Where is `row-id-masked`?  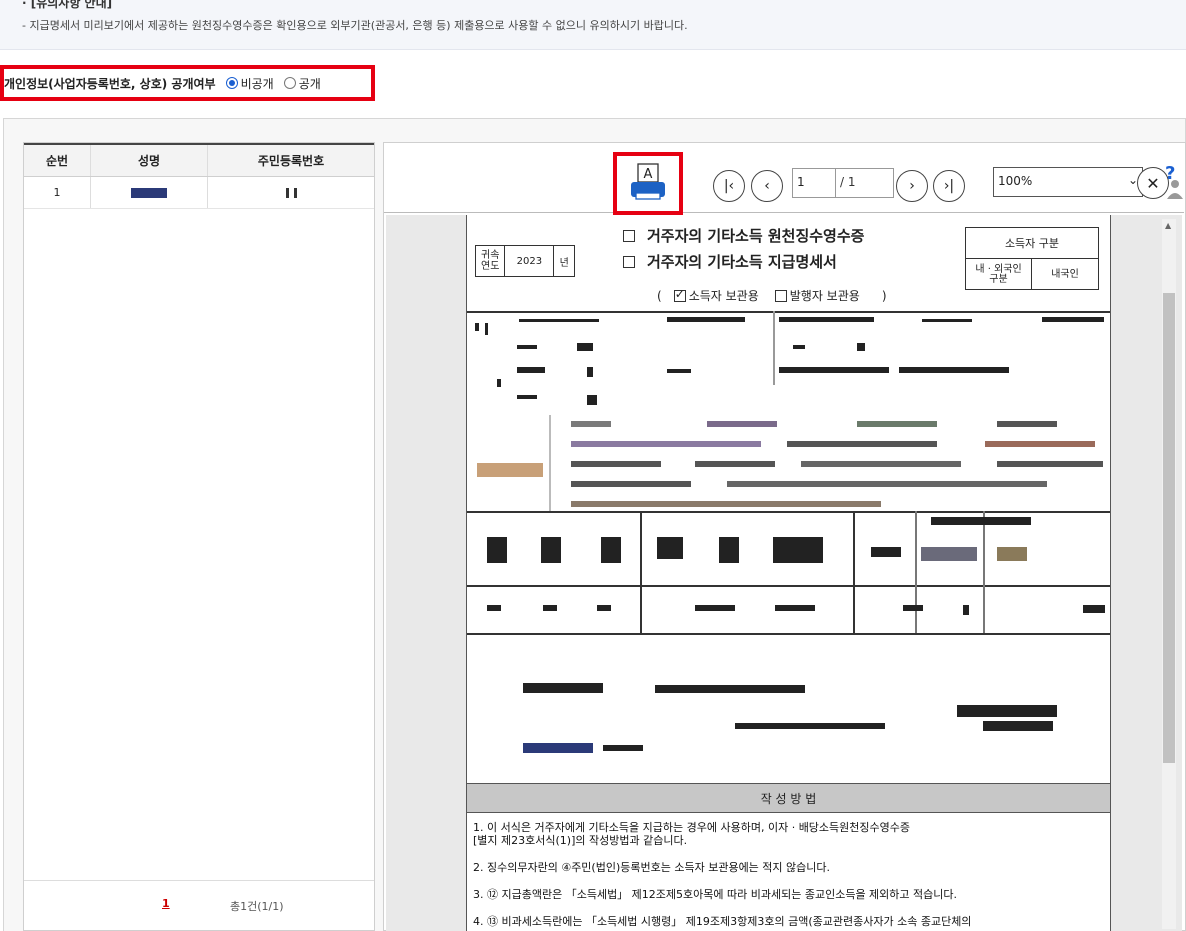 row-id-masked is located at coordinates (291, 192).